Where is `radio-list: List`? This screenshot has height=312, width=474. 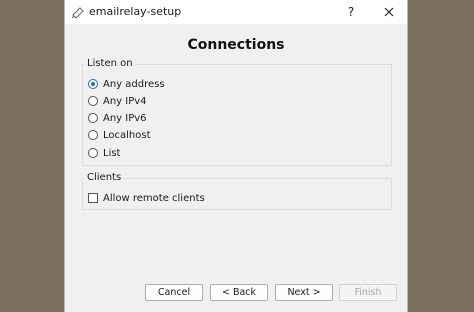
radio-list: List is located at coordinates (104, 153).